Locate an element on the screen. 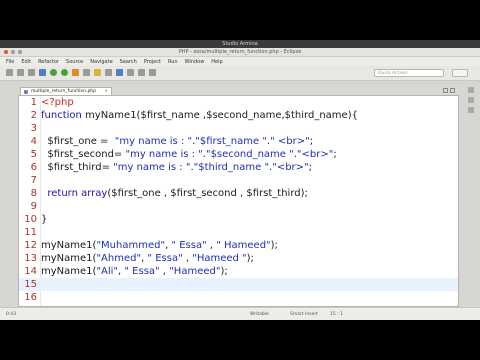 This screenshot has height=360, width=480. menu-navigate: Navigate is located at coordinates (101, 62).